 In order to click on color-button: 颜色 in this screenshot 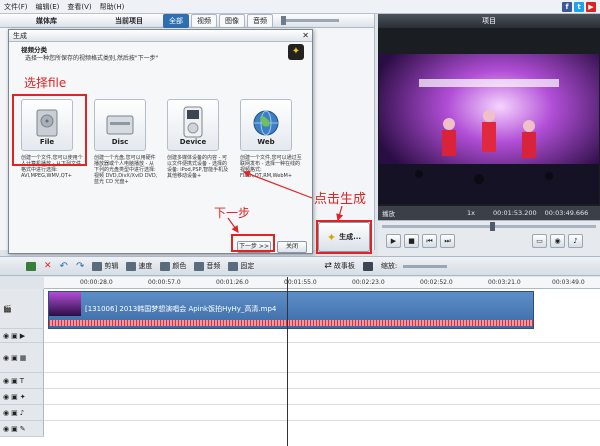, I will do `click(173, 266)`.